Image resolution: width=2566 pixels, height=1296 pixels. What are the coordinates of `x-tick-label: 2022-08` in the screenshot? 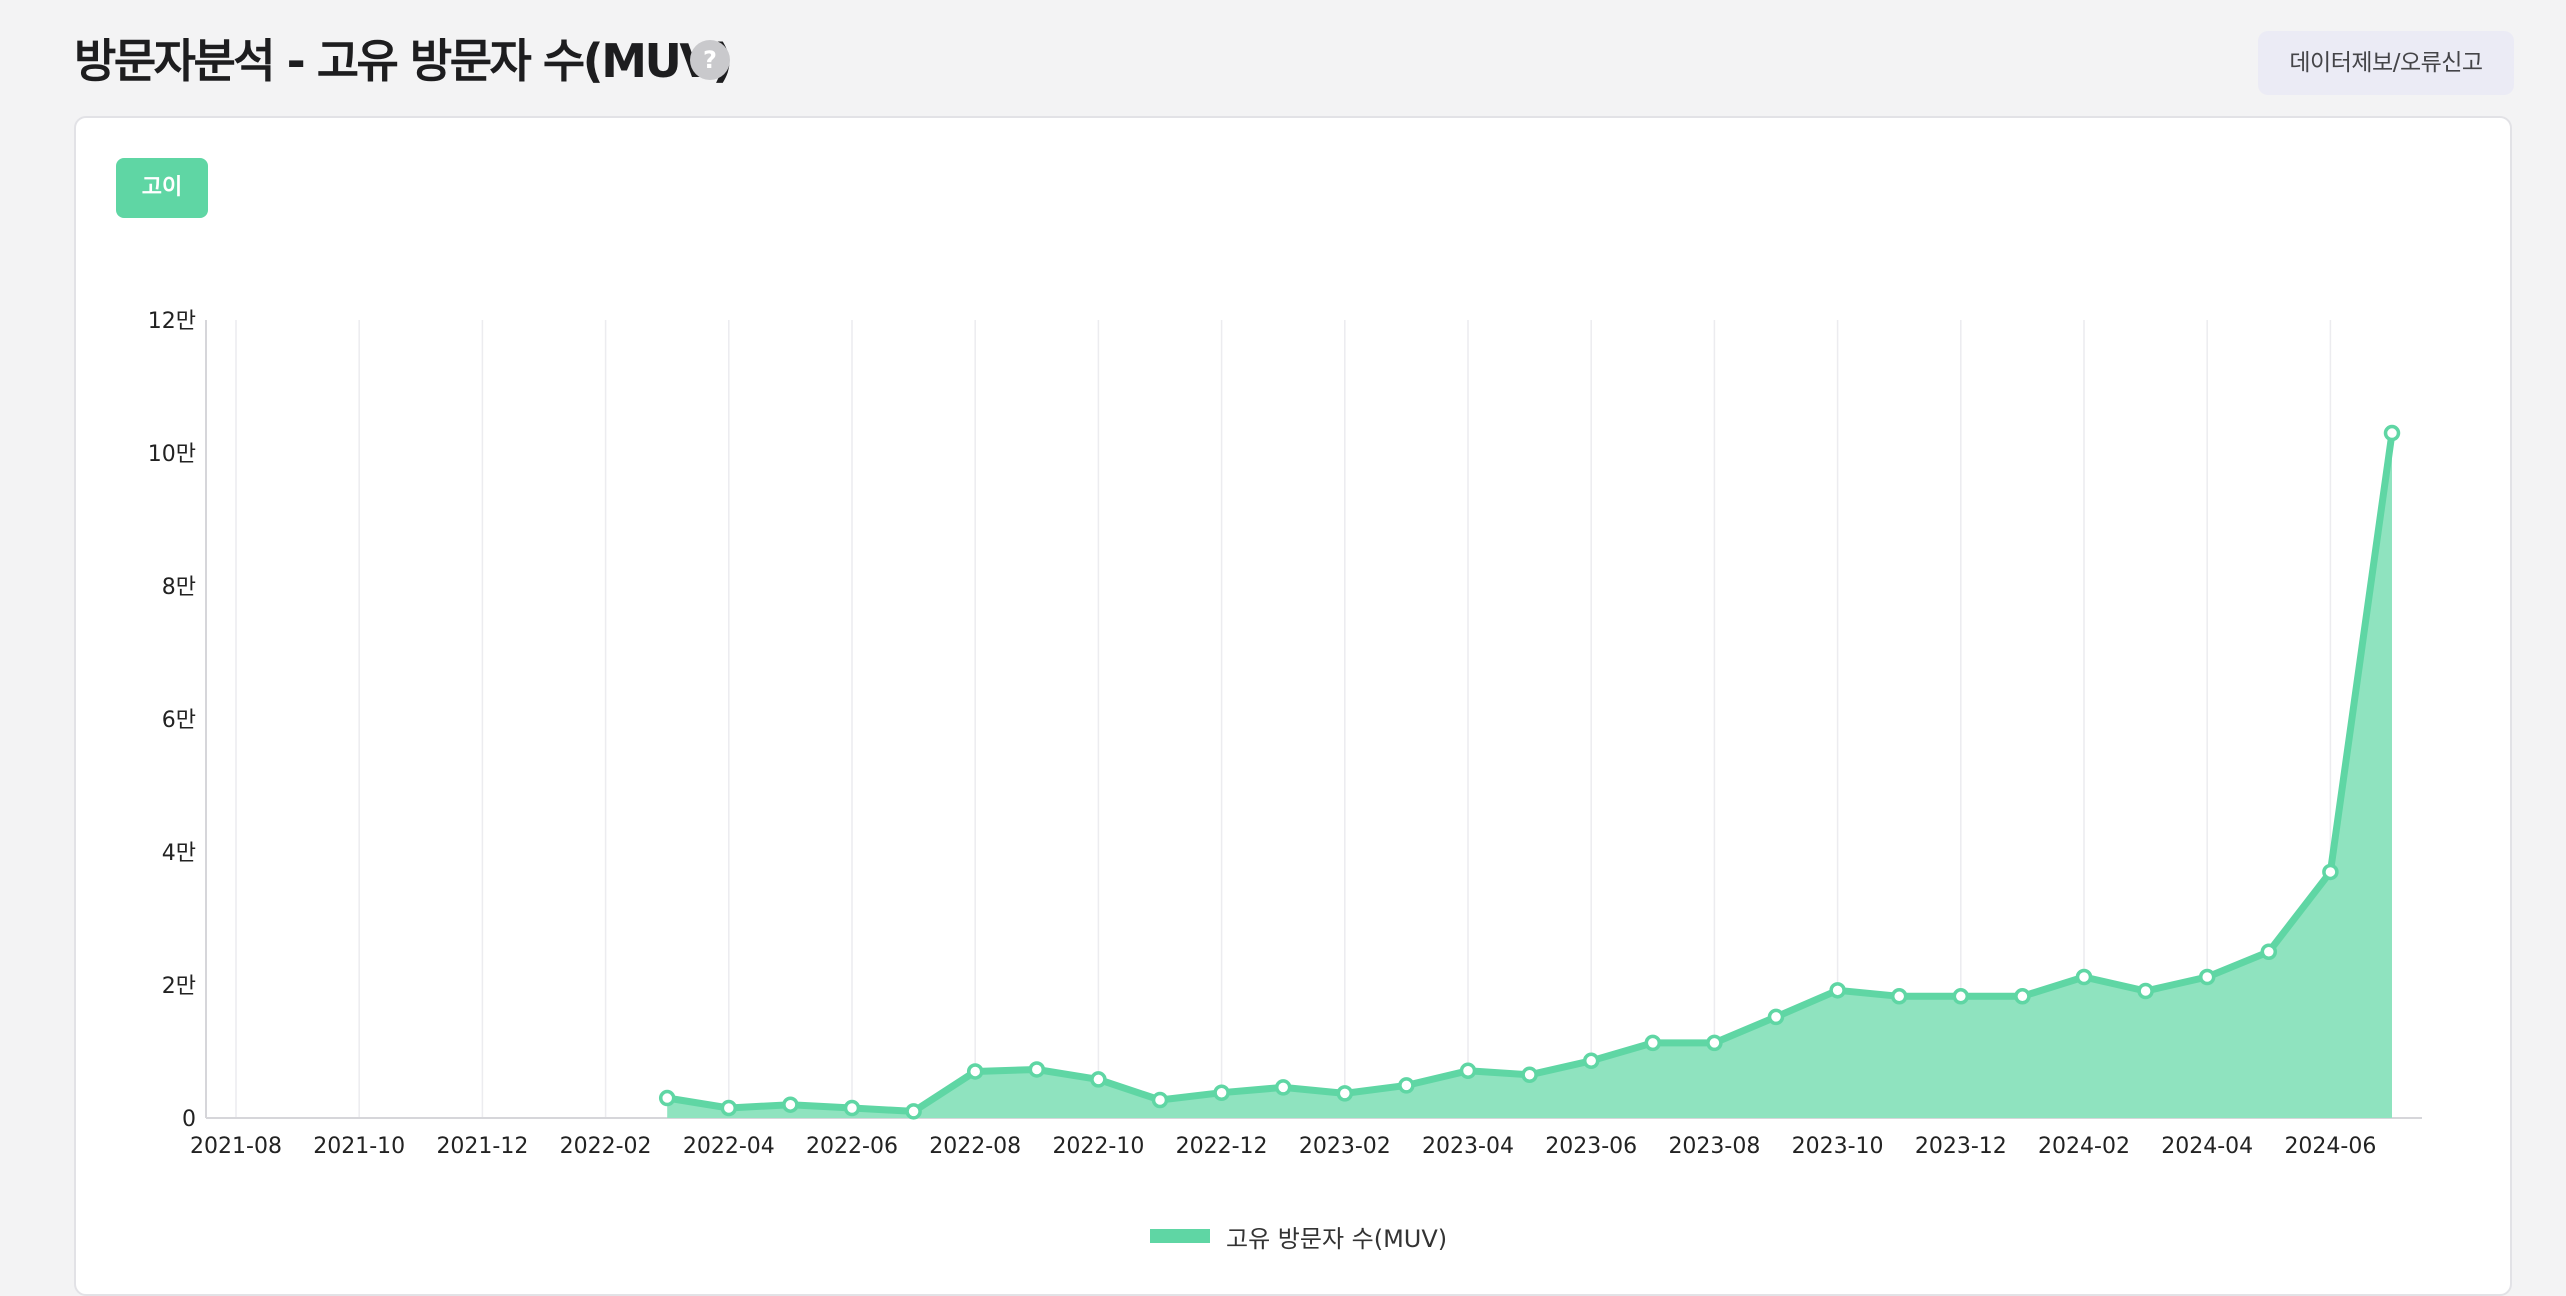 It's located at (975, 1146).